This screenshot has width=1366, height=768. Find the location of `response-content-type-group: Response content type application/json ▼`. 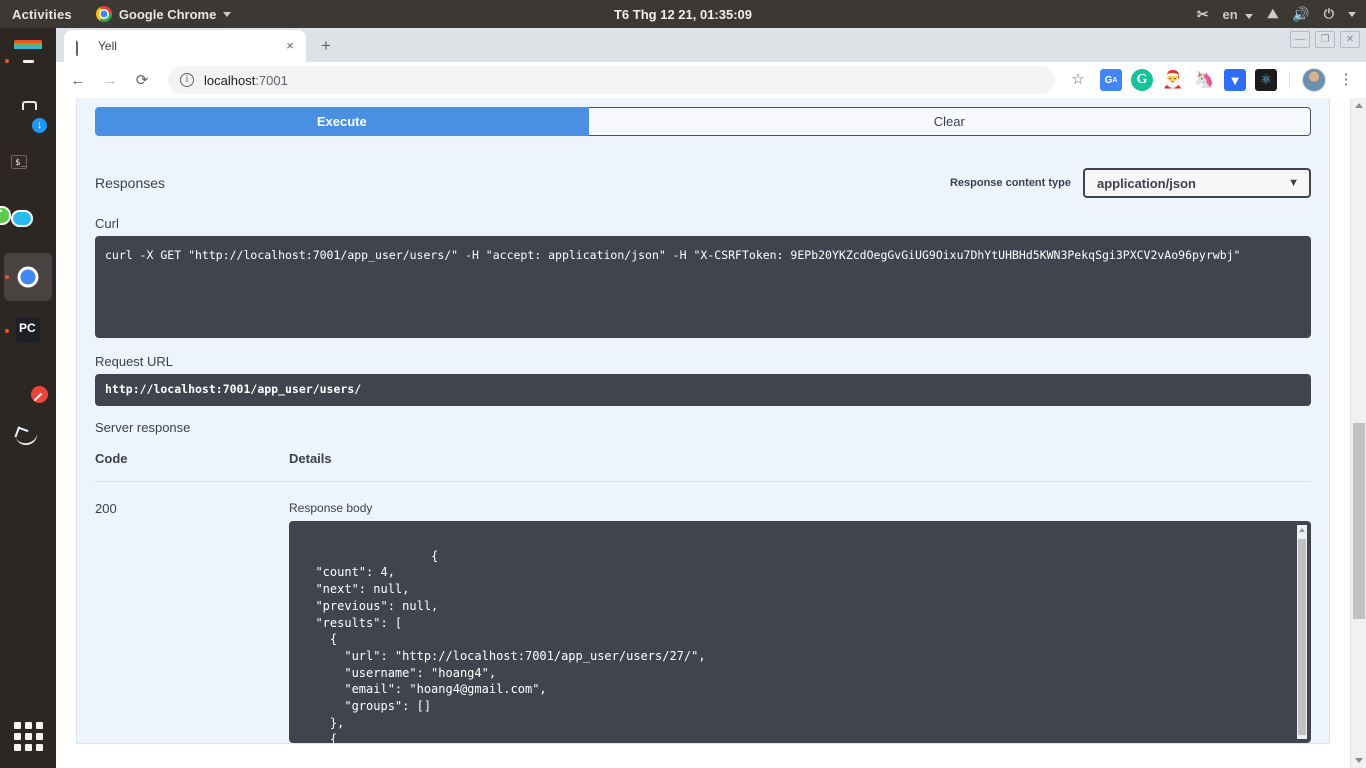

response-content-type-group: Response content type application/json ▼ is located at coordinates (1130, 183).